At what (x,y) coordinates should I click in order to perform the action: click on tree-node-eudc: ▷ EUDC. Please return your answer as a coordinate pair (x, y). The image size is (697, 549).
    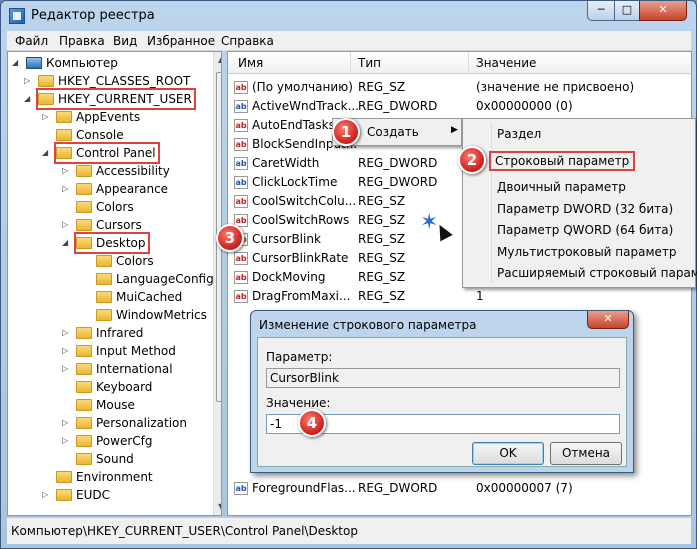
    Looking at the image, I should click on (76, 495).